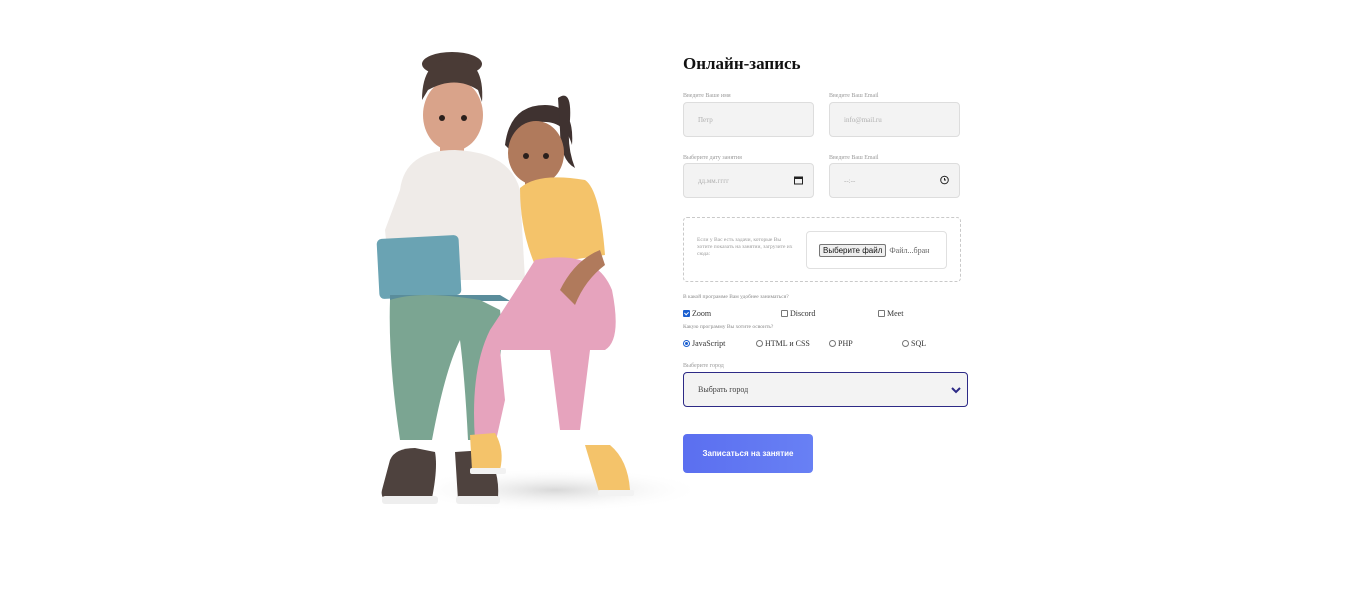 Image resolution: width=1366 pixels, height=596 pixels. What do you see at coordinates (854, 96) in the screenshot?
I see `email-label: Введите Ваш Email` at bounding box center [854, 96].